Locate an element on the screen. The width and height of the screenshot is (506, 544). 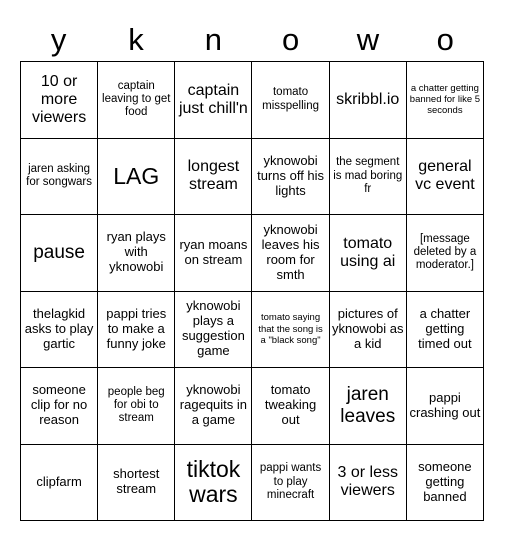
bingo-cell: 10 or more viewers is located at coordinates (60, 100).